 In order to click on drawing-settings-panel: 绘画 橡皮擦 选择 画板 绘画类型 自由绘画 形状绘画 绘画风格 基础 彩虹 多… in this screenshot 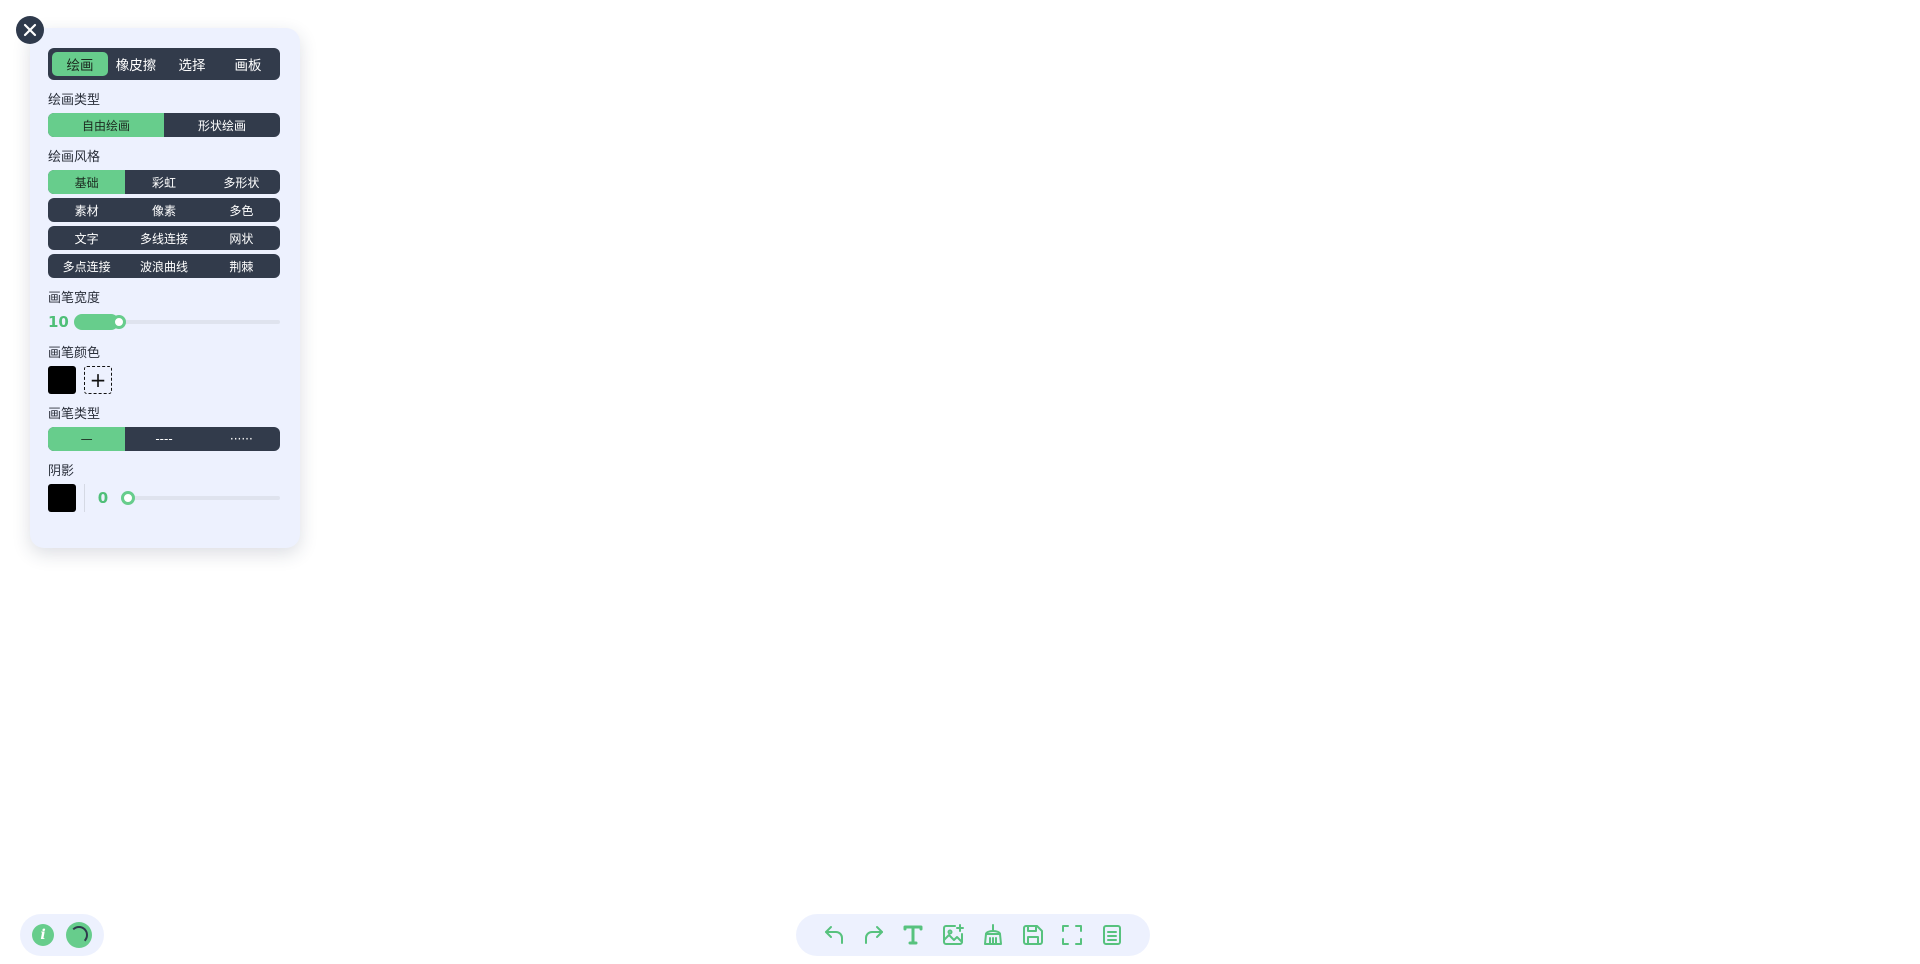, I will do `click(165, 288)`.